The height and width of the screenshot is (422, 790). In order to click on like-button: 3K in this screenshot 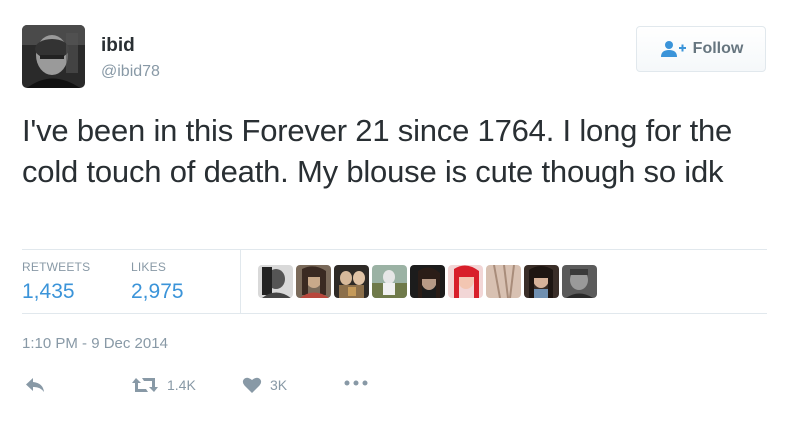, I will do `click(264, 385)`.